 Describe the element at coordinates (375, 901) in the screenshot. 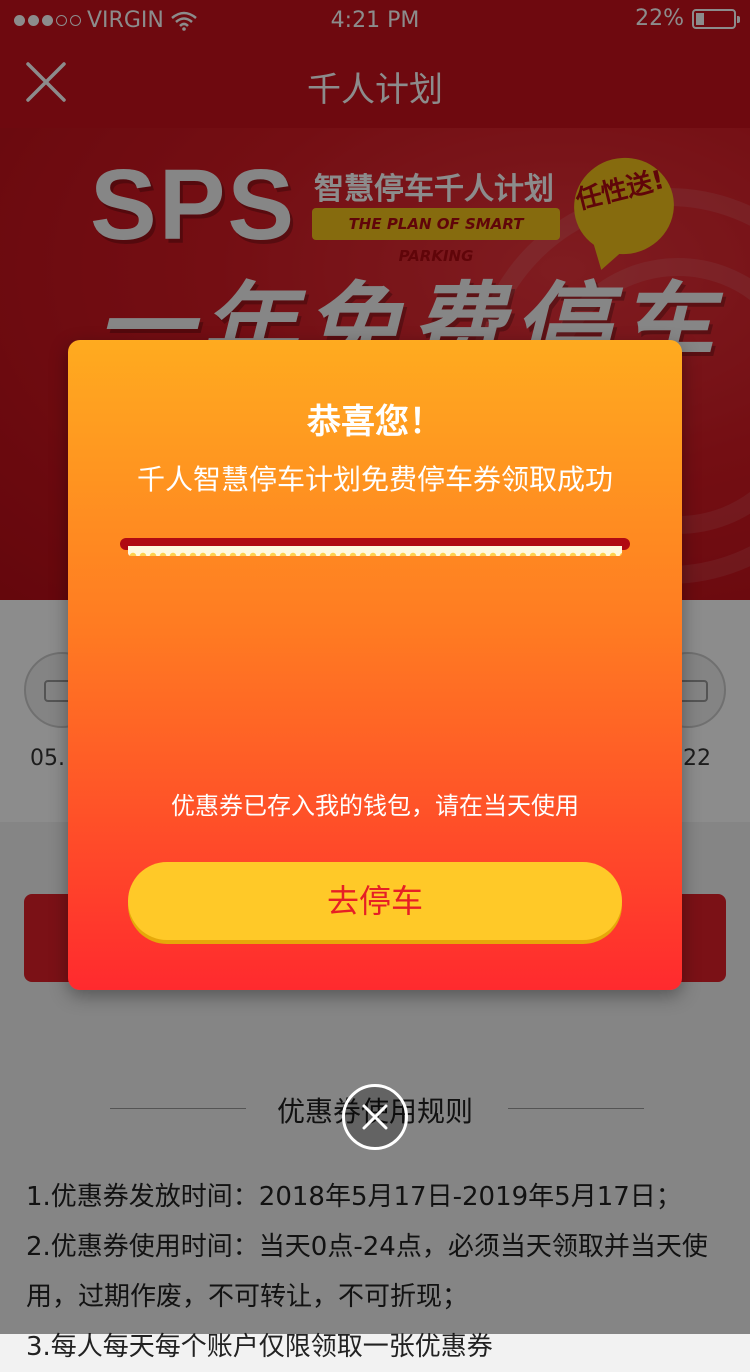

I see `go-parking-button: 去停车` at that location.